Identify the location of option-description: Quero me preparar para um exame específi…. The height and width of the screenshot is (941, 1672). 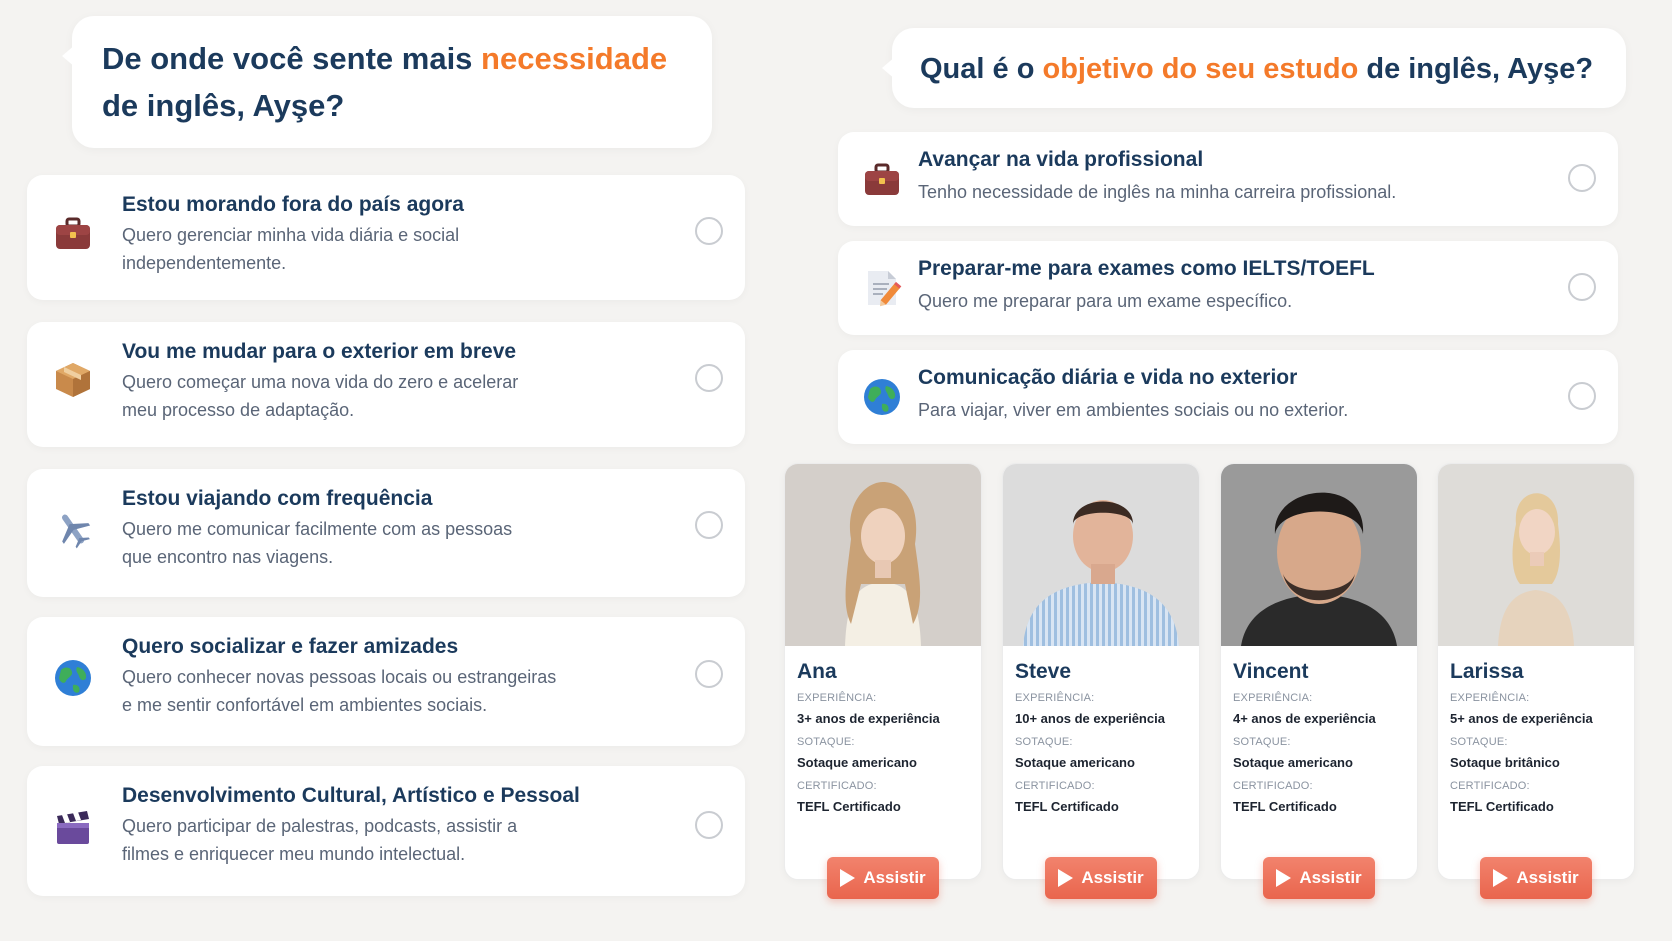
(1105, 301).